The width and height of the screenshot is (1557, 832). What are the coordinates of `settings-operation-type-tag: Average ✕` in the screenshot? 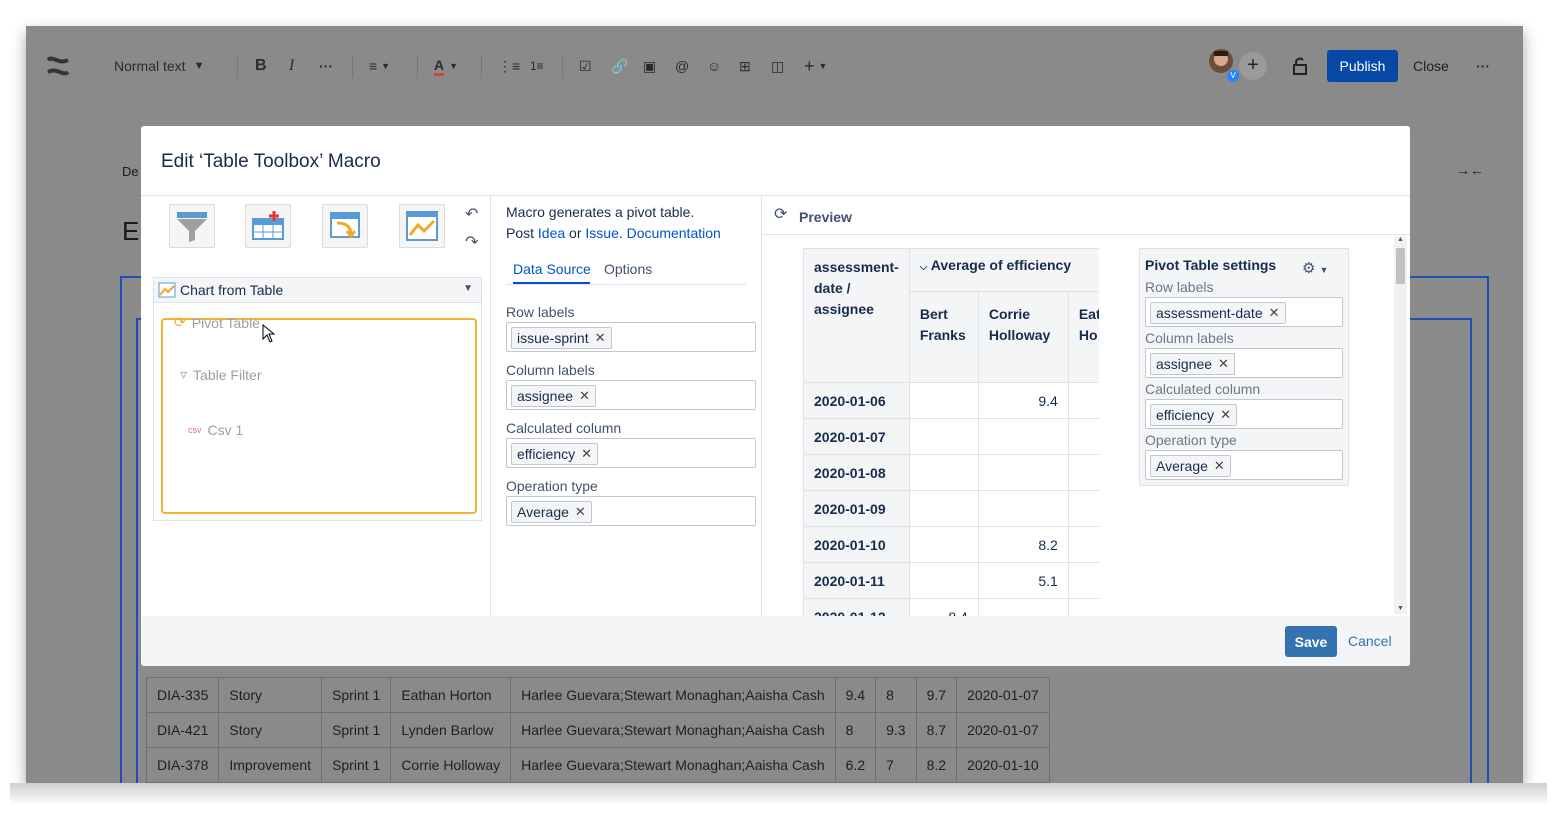 It's located at (1190, 466).